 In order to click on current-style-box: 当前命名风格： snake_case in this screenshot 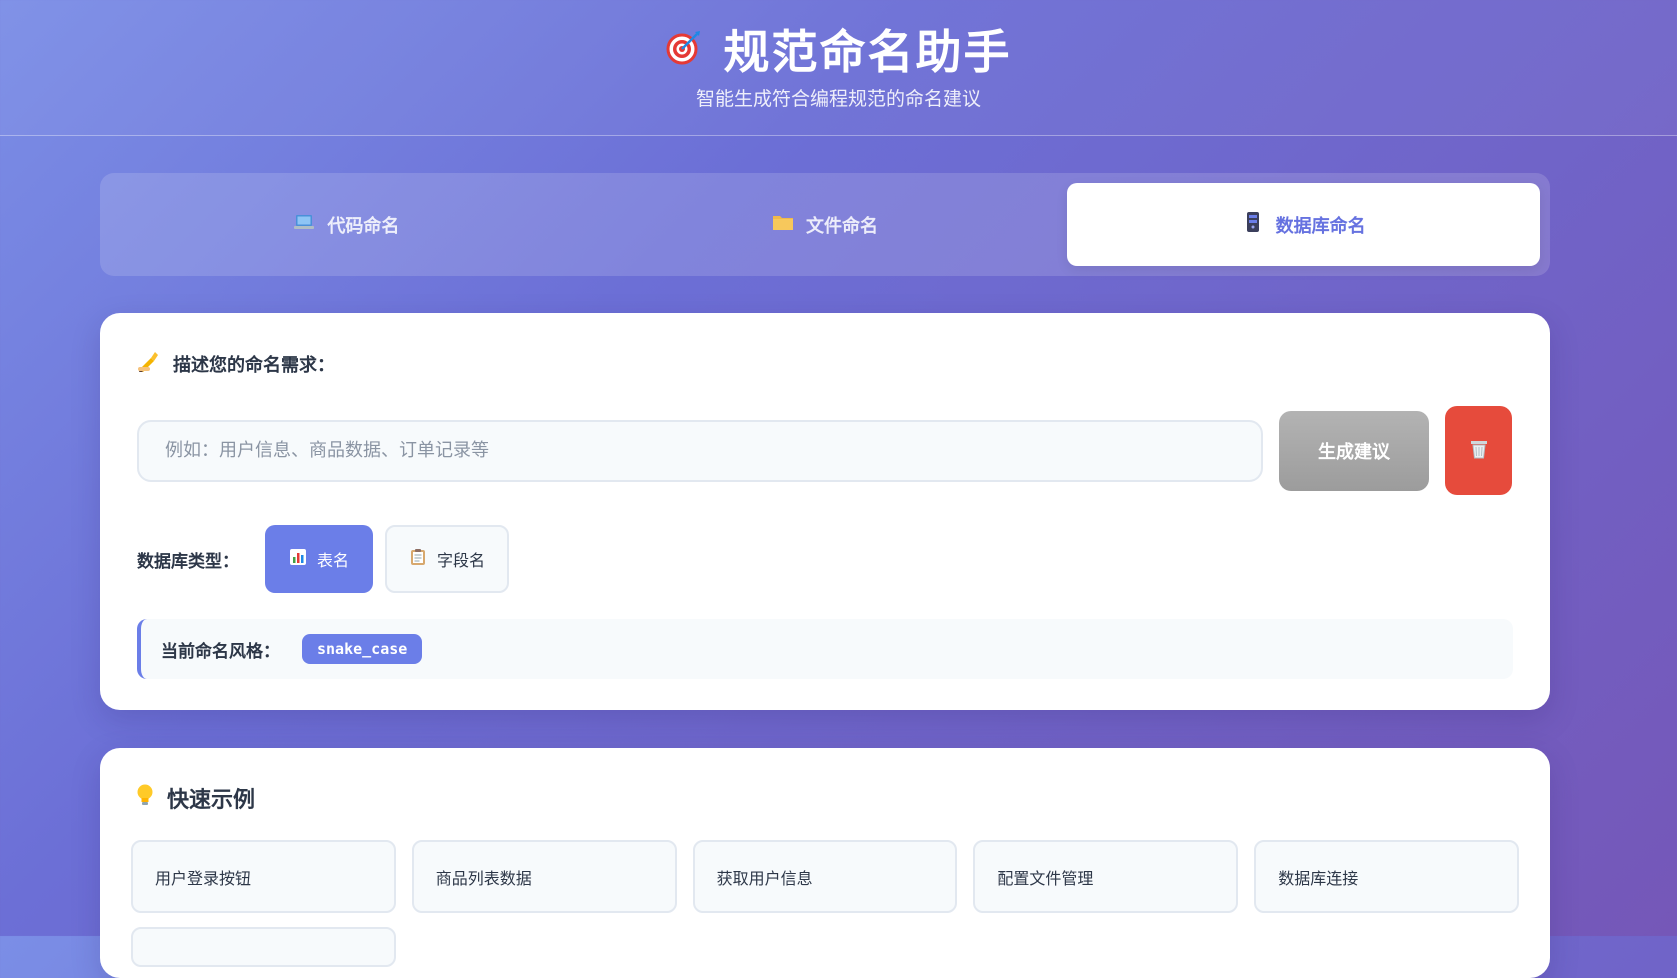, I will do `click(825, 649)`.